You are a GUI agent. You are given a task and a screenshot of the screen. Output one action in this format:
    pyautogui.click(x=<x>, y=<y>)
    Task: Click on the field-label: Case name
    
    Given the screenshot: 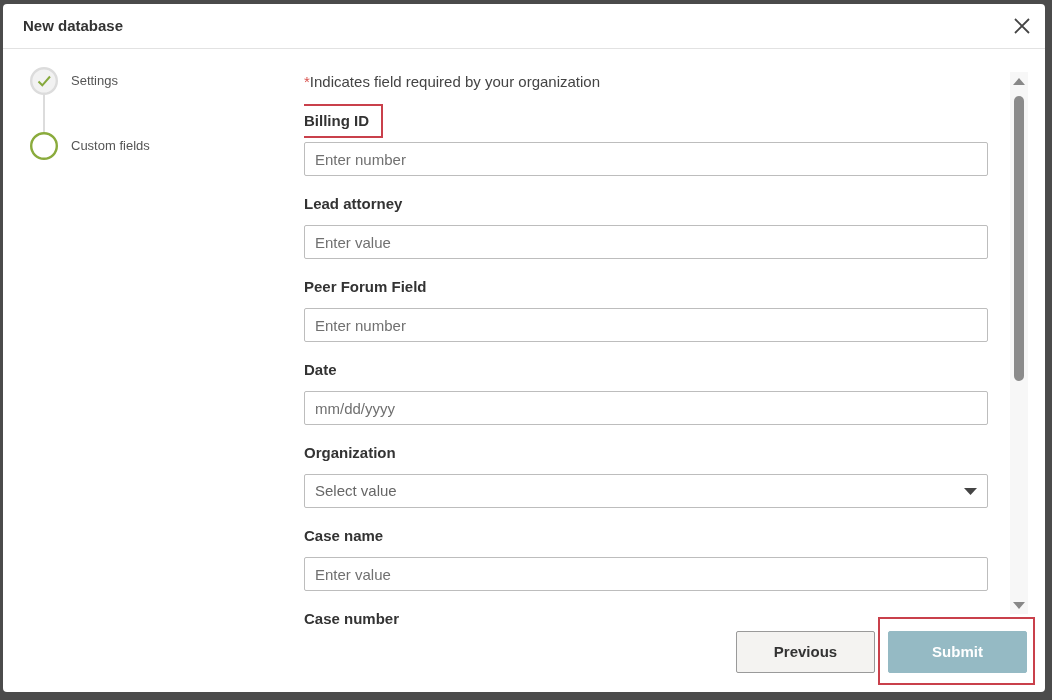 What is the action you would take?
    pyautogui.click(x=344, y=535)
    